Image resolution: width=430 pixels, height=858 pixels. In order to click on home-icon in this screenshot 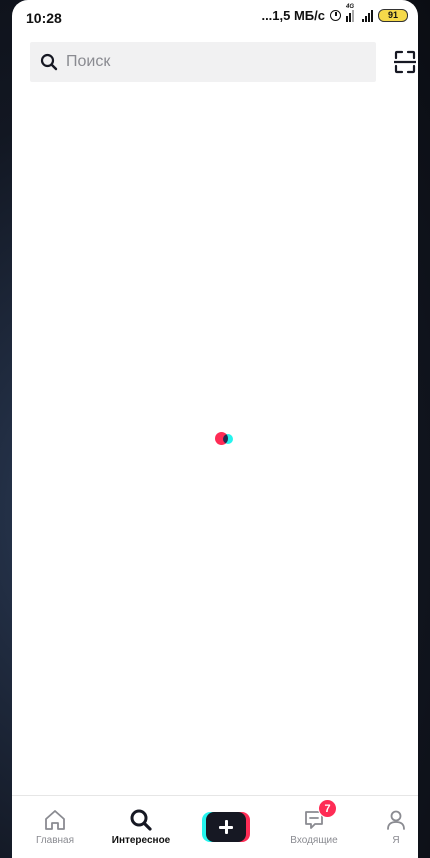, I will do `click(55, 820)`.